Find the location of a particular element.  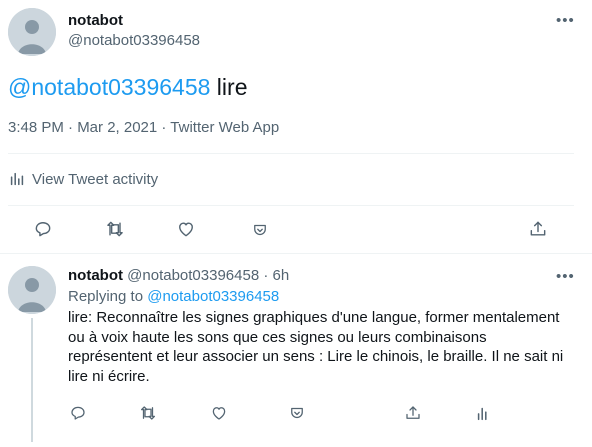

author-avatar is located at coordinates (32, 32).